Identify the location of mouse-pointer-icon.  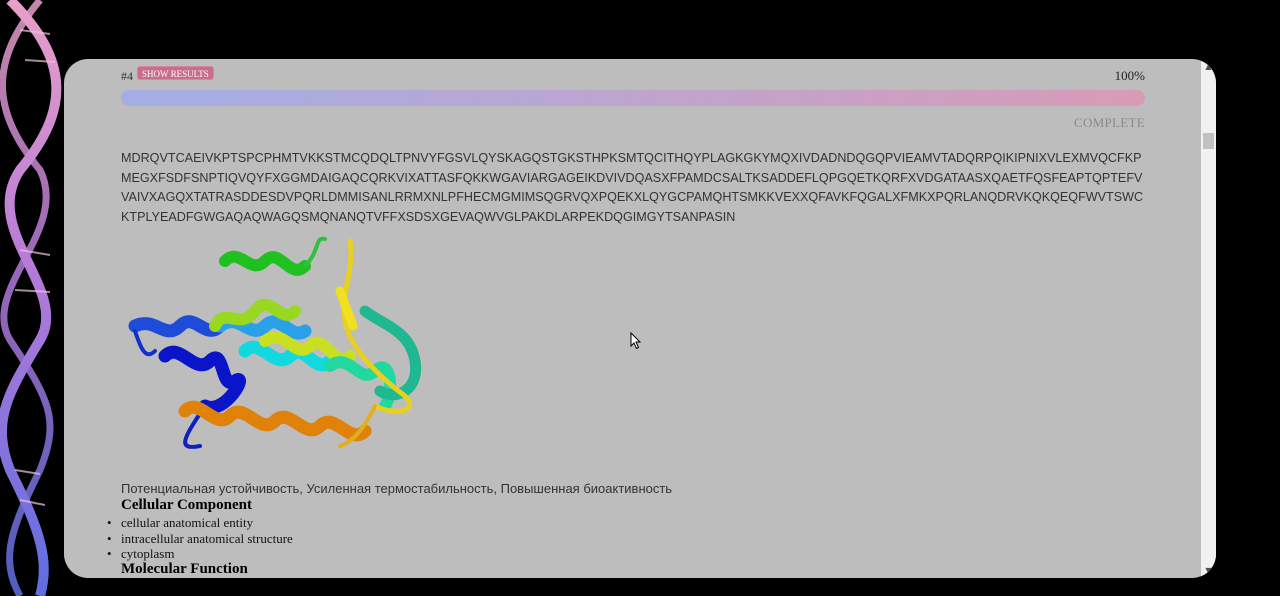
(636, 341).